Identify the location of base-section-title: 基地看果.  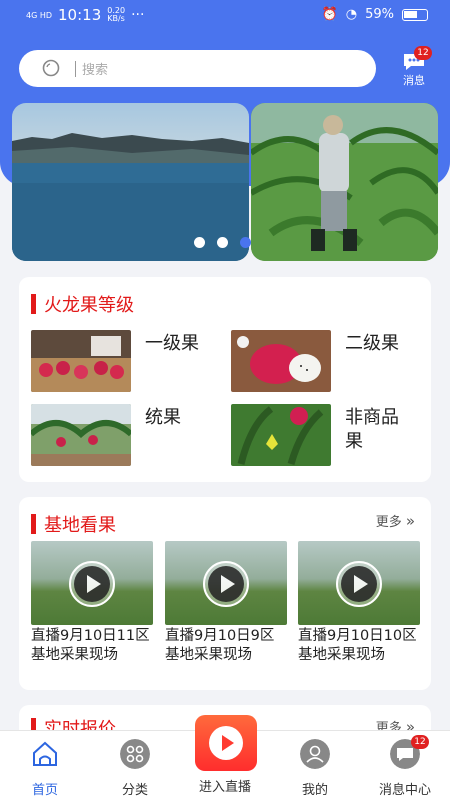
(73, 524).